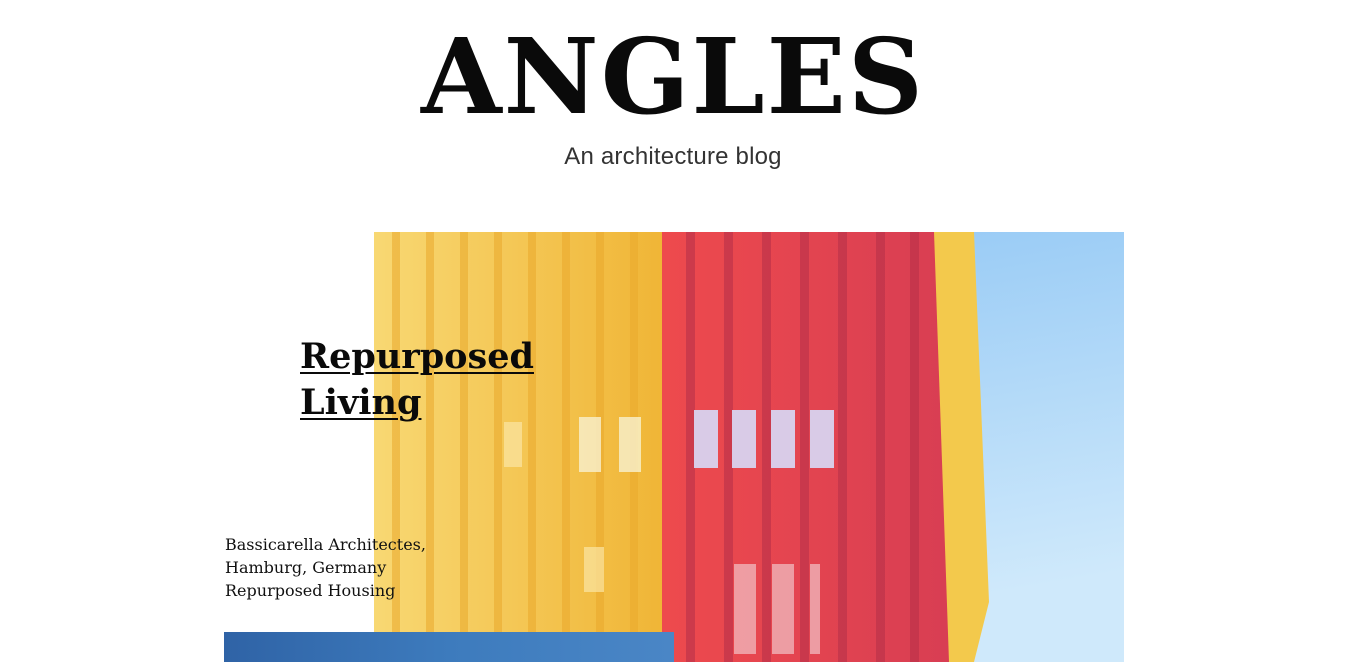  What do you see at coordinates (417, 356) in the screenshot?
I see `post-title-line: Repurposed` at bounding box center [417, 356].